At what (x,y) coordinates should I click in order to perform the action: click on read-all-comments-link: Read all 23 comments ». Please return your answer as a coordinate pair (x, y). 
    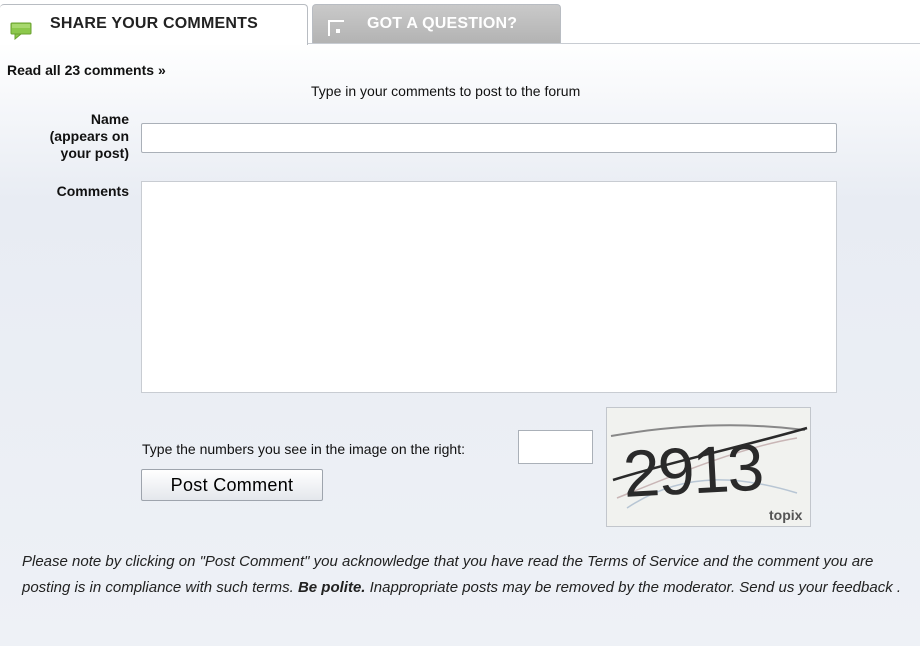
    Looking at the image, I should click on (86, 70).